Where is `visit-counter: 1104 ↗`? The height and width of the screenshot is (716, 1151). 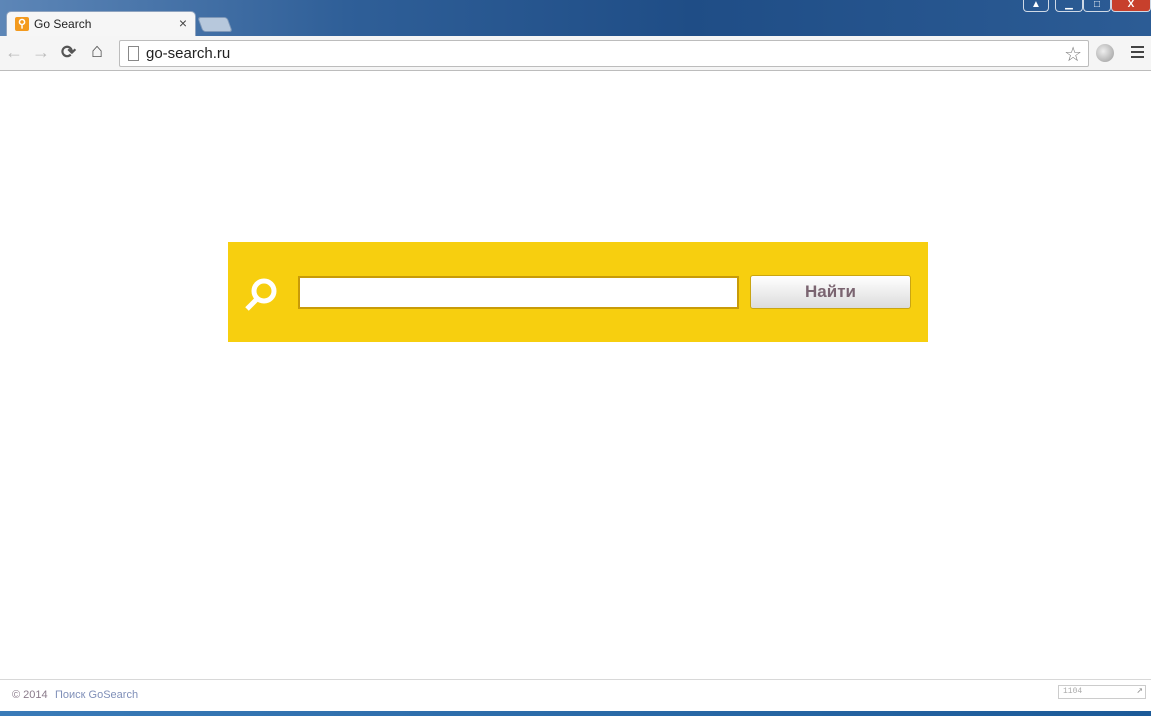 visit-counter: 1104 ↗ is located at coordinates (1102, 692).